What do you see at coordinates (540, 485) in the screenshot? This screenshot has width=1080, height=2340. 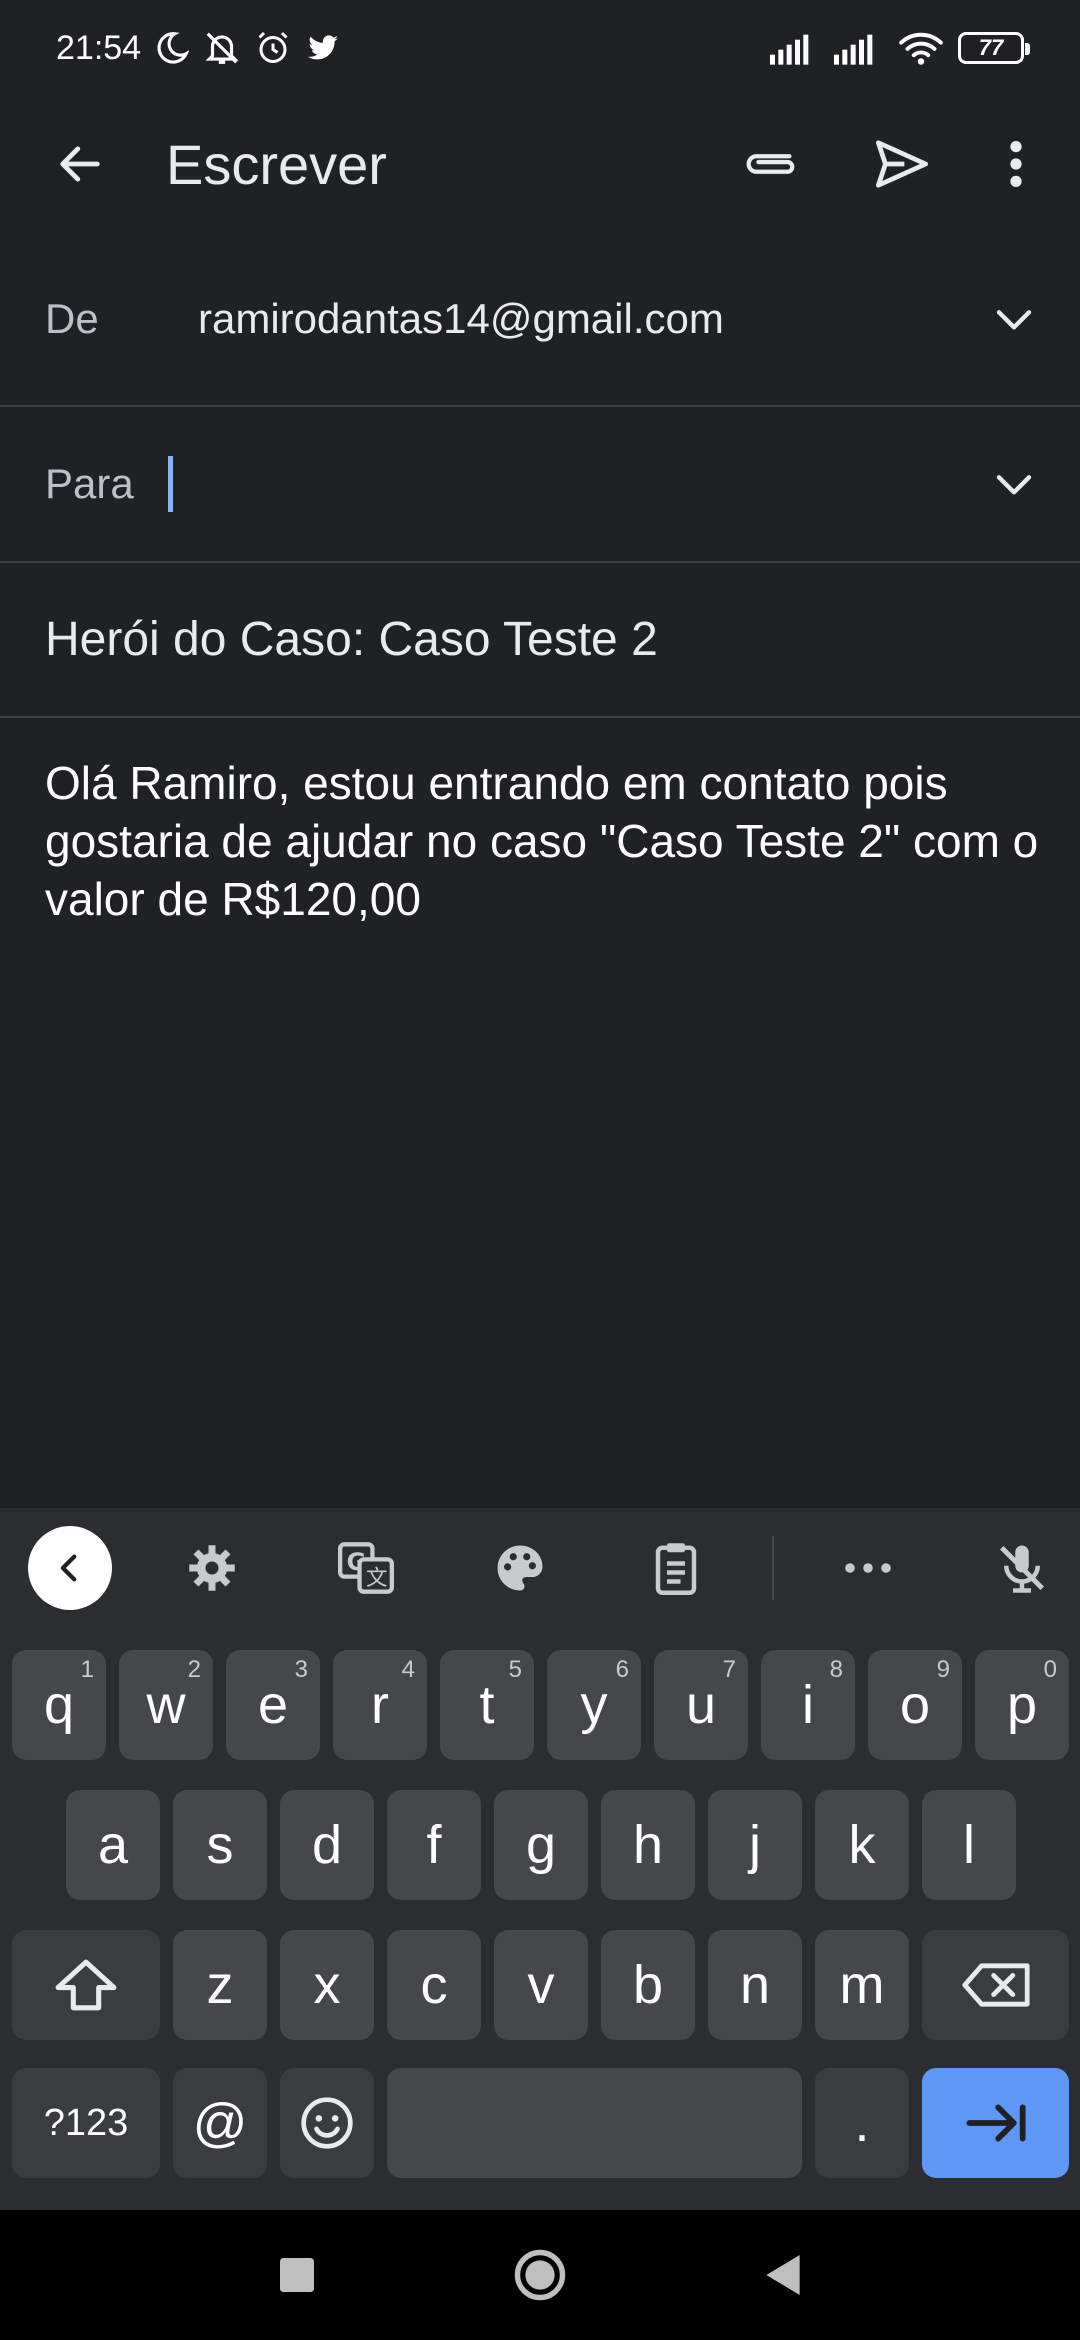 I see `to-row: Para` at bounding box center [540, 485].